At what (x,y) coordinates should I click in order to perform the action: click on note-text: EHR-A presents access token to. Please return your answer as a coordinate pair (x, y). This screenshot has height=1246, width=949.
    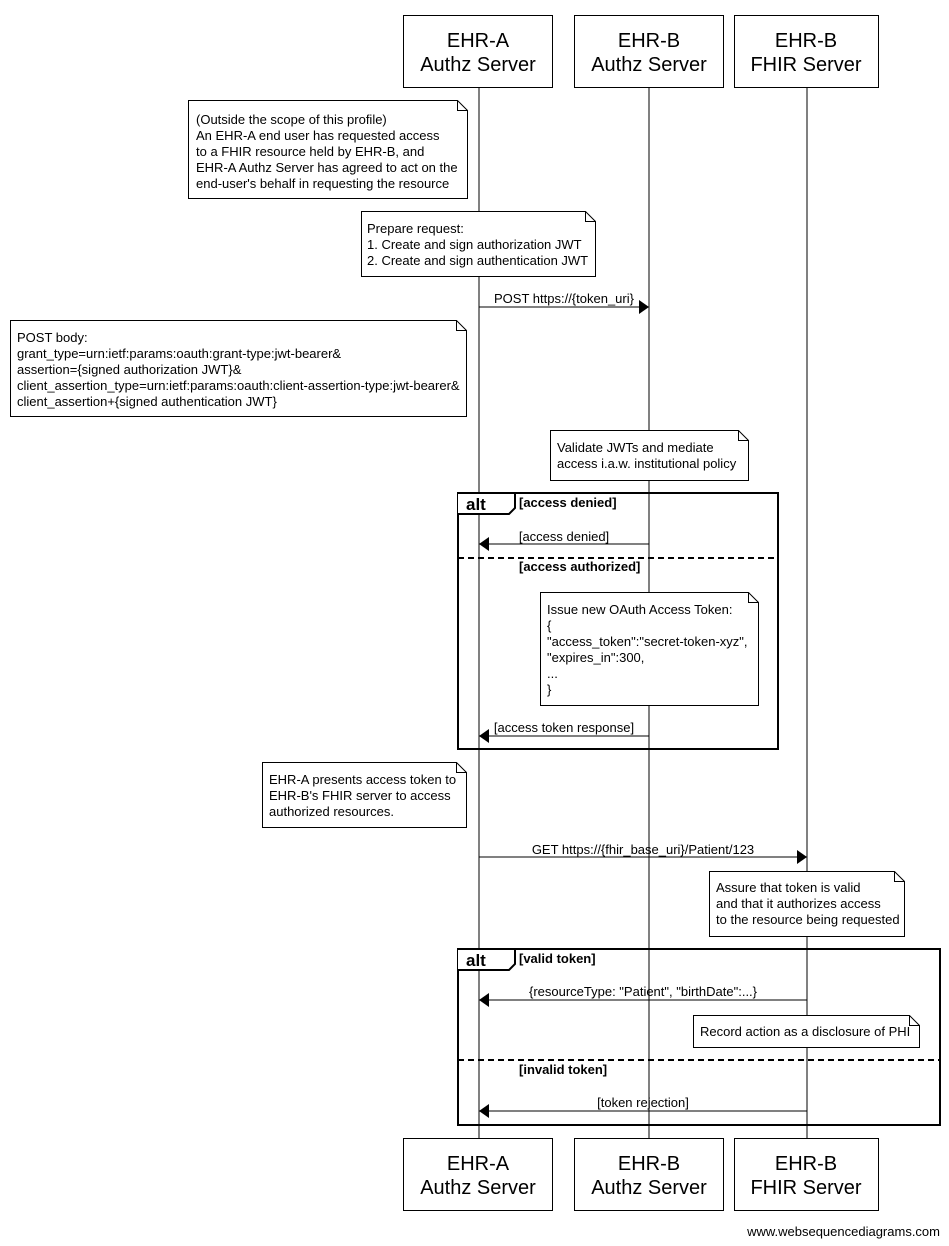
    Looking at the image, I should click on (362, 779).